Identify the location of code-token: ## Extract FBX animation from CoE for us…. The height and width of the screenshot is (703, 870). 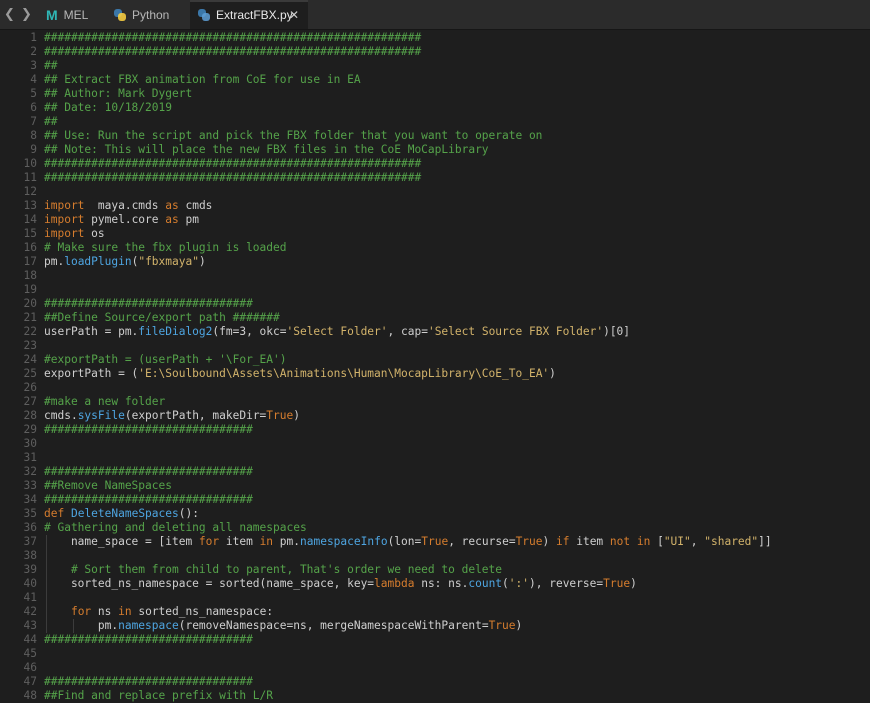
(202, 79).